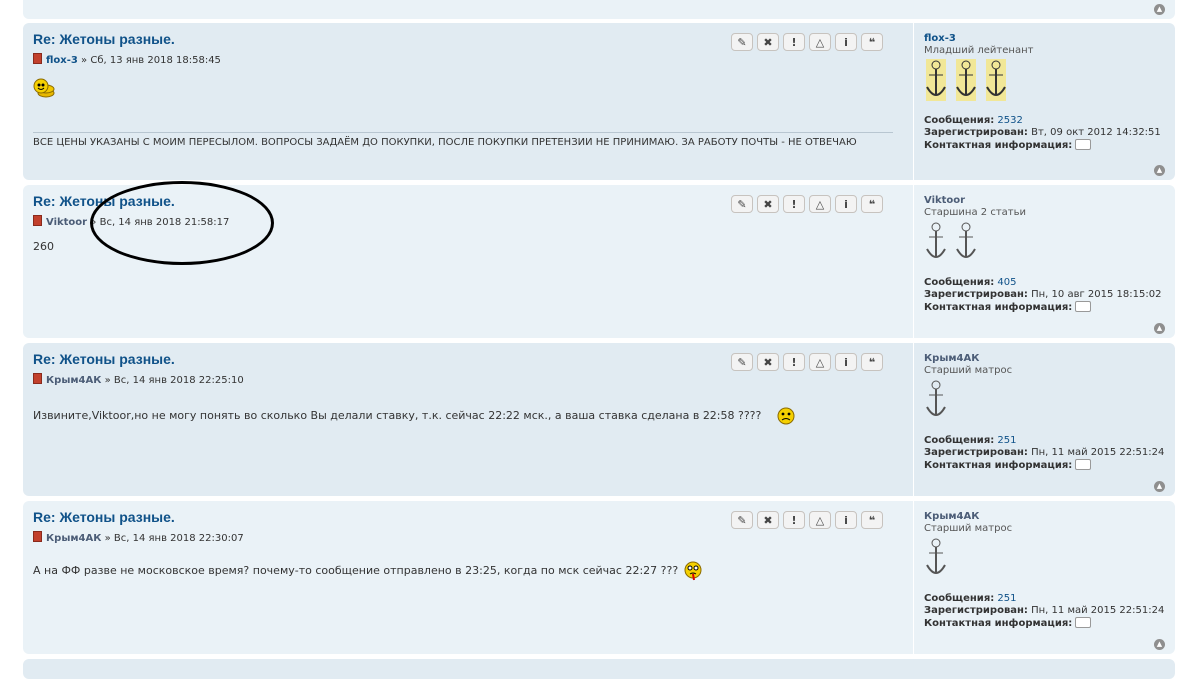 The height and width of the screenshot is (679, 1180). What do you see at coordinates (693, 571) in the screenshot?
I see `dizzy-smiley-icon` at bounding box center [693, 571].